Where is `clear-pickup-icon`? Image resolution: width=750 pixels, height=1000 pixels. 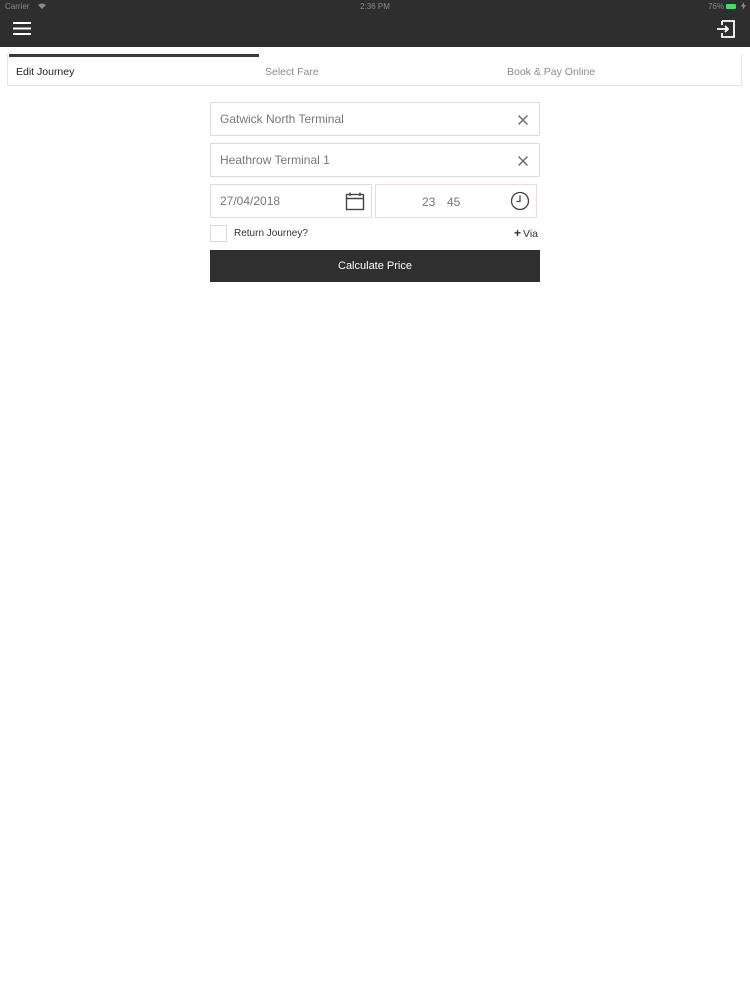
clear-pickup-icon is located at coordinates (523, 119).